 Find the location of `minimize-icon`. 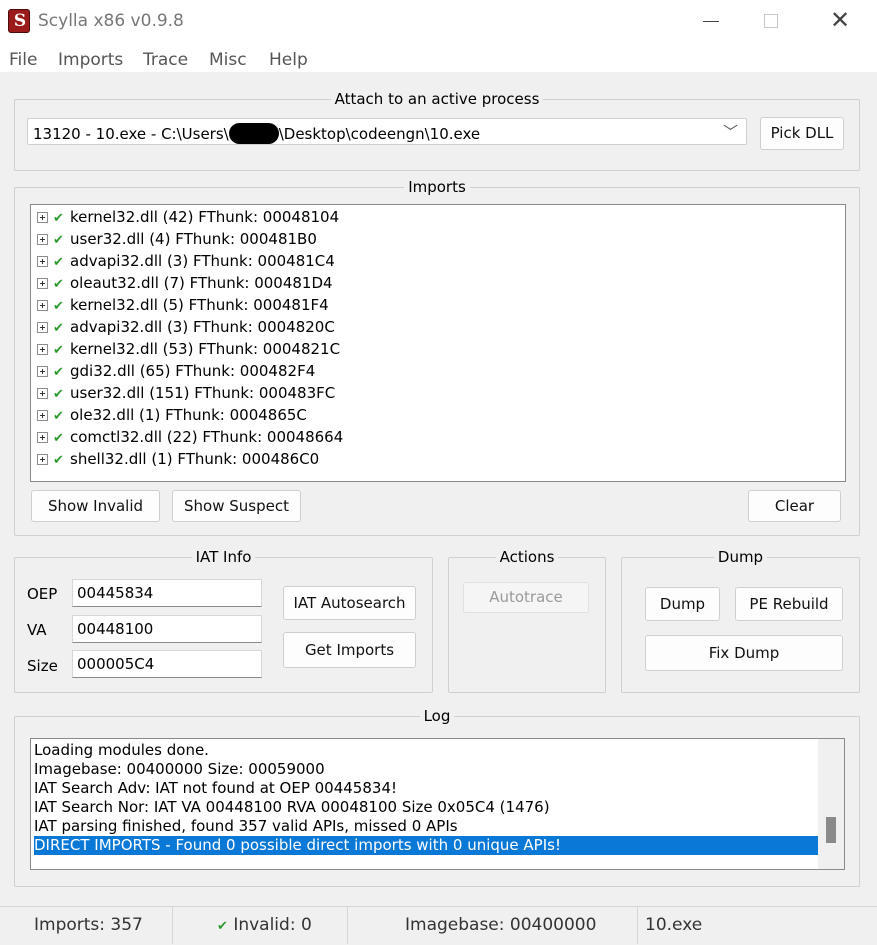

minimize-icon is located at coordinates (711, 21).